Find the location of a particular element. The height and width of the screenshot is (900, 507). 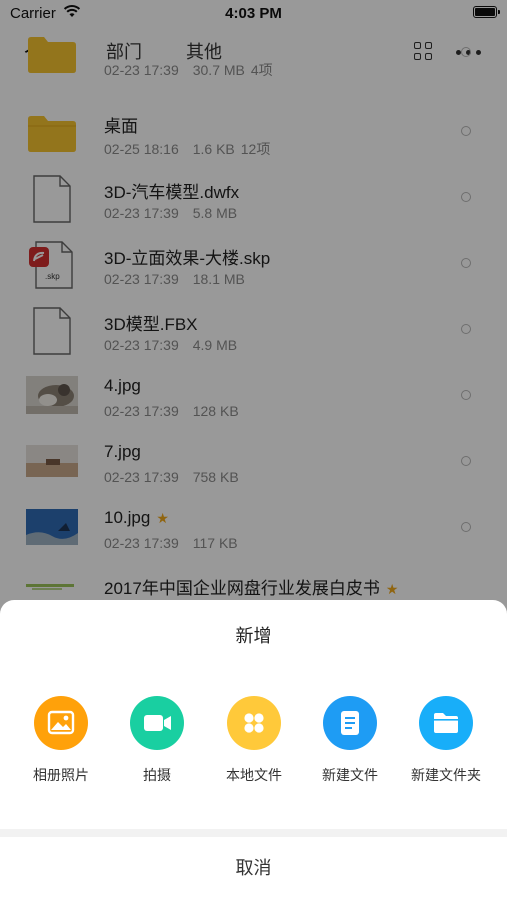

cancel-button: 取消 is located at coordinates (253, 868).